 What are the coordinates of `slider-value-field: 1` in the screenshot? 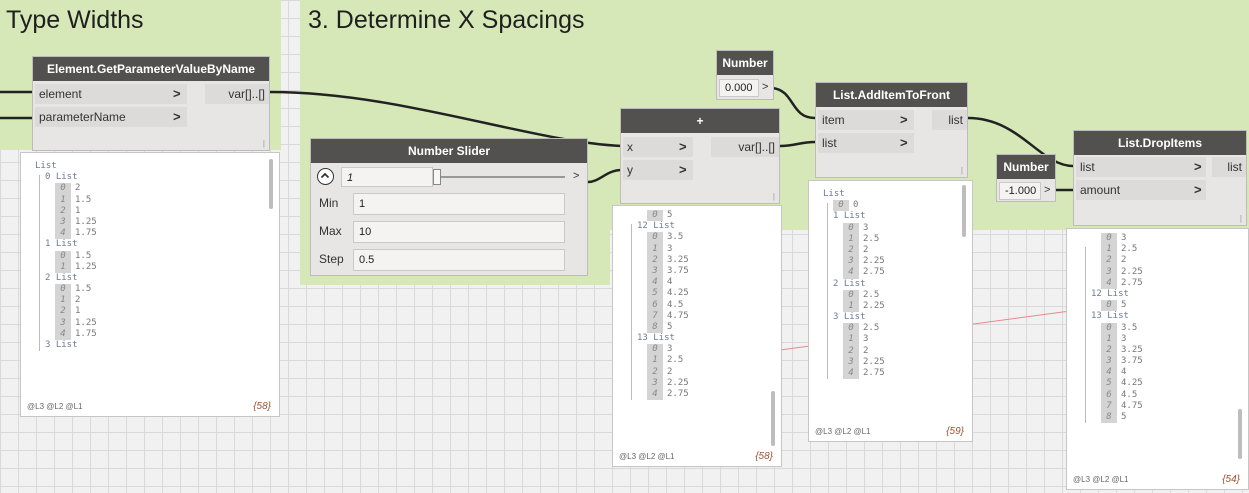 It's located at (387, 177).